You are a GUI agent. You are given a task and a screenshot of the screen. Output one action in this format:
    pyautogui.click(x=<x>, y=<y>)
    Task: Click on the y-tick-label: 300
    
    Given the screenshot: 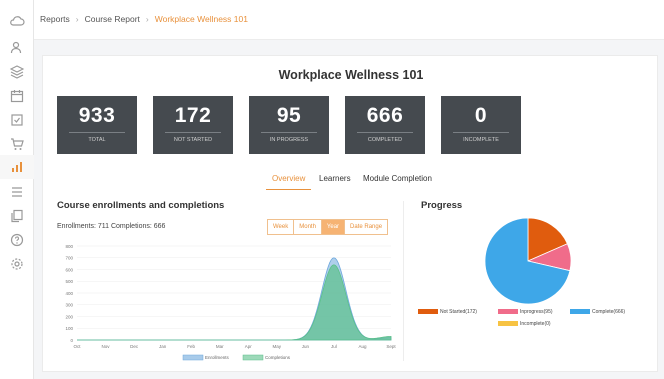 What is the action you would take?
    pyautogui.click(x=69, y=305)
    